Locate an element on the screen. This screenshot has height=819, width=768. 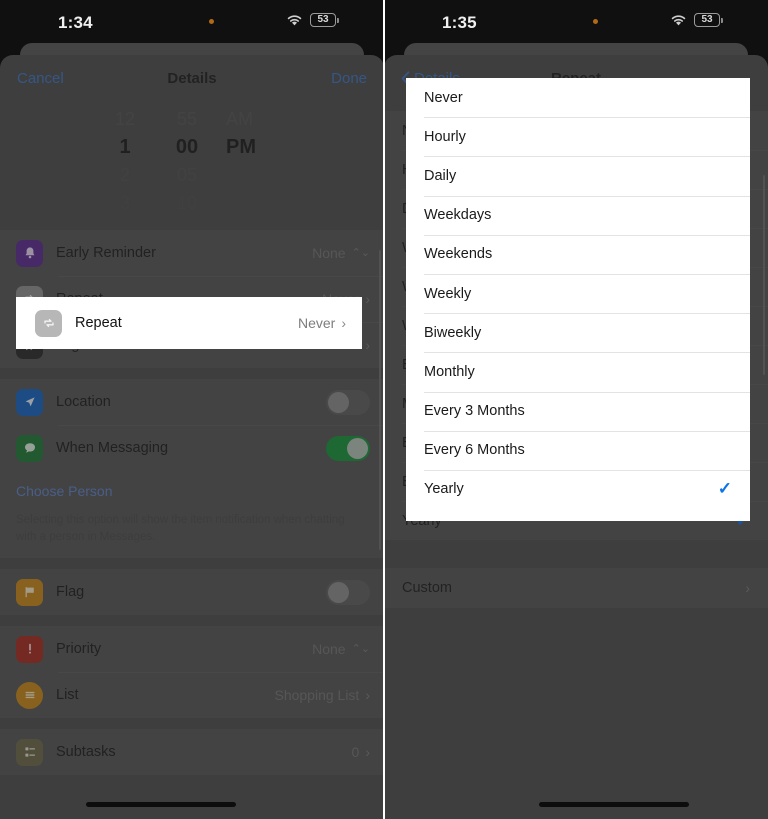
row-priority: Priority None ⌃⌄ is located at coordinates (192, 649).